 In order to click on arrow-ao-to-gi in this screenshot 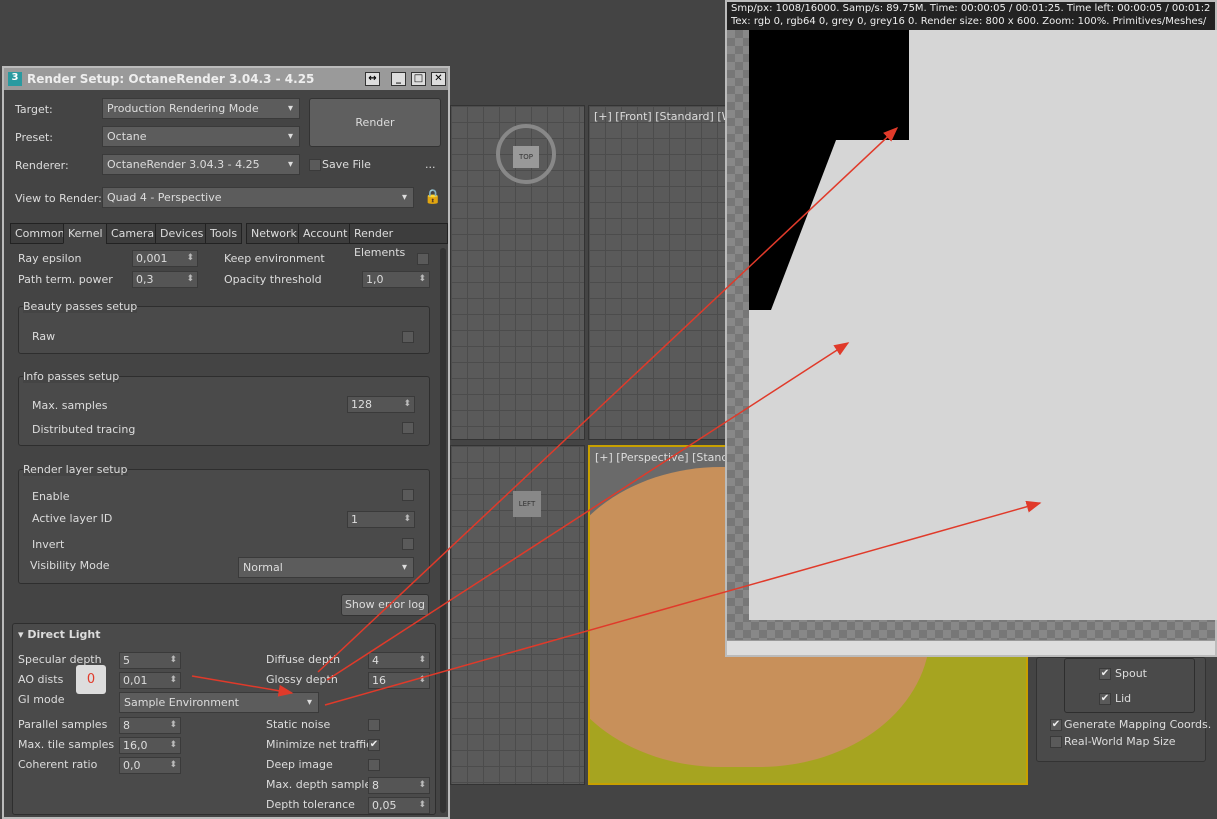, I will do `click(242, 686)`.